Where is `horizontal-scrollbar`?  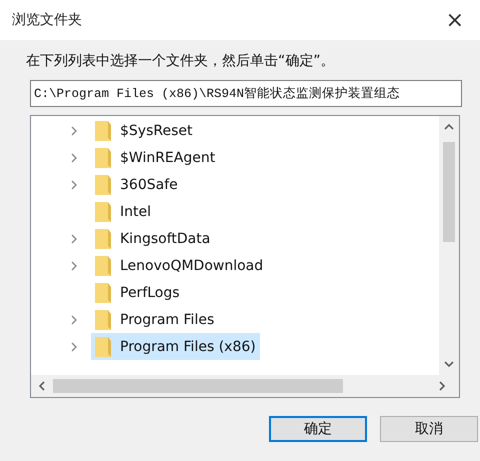 horizontal-scrollbar is located at coordinates (245, 386).